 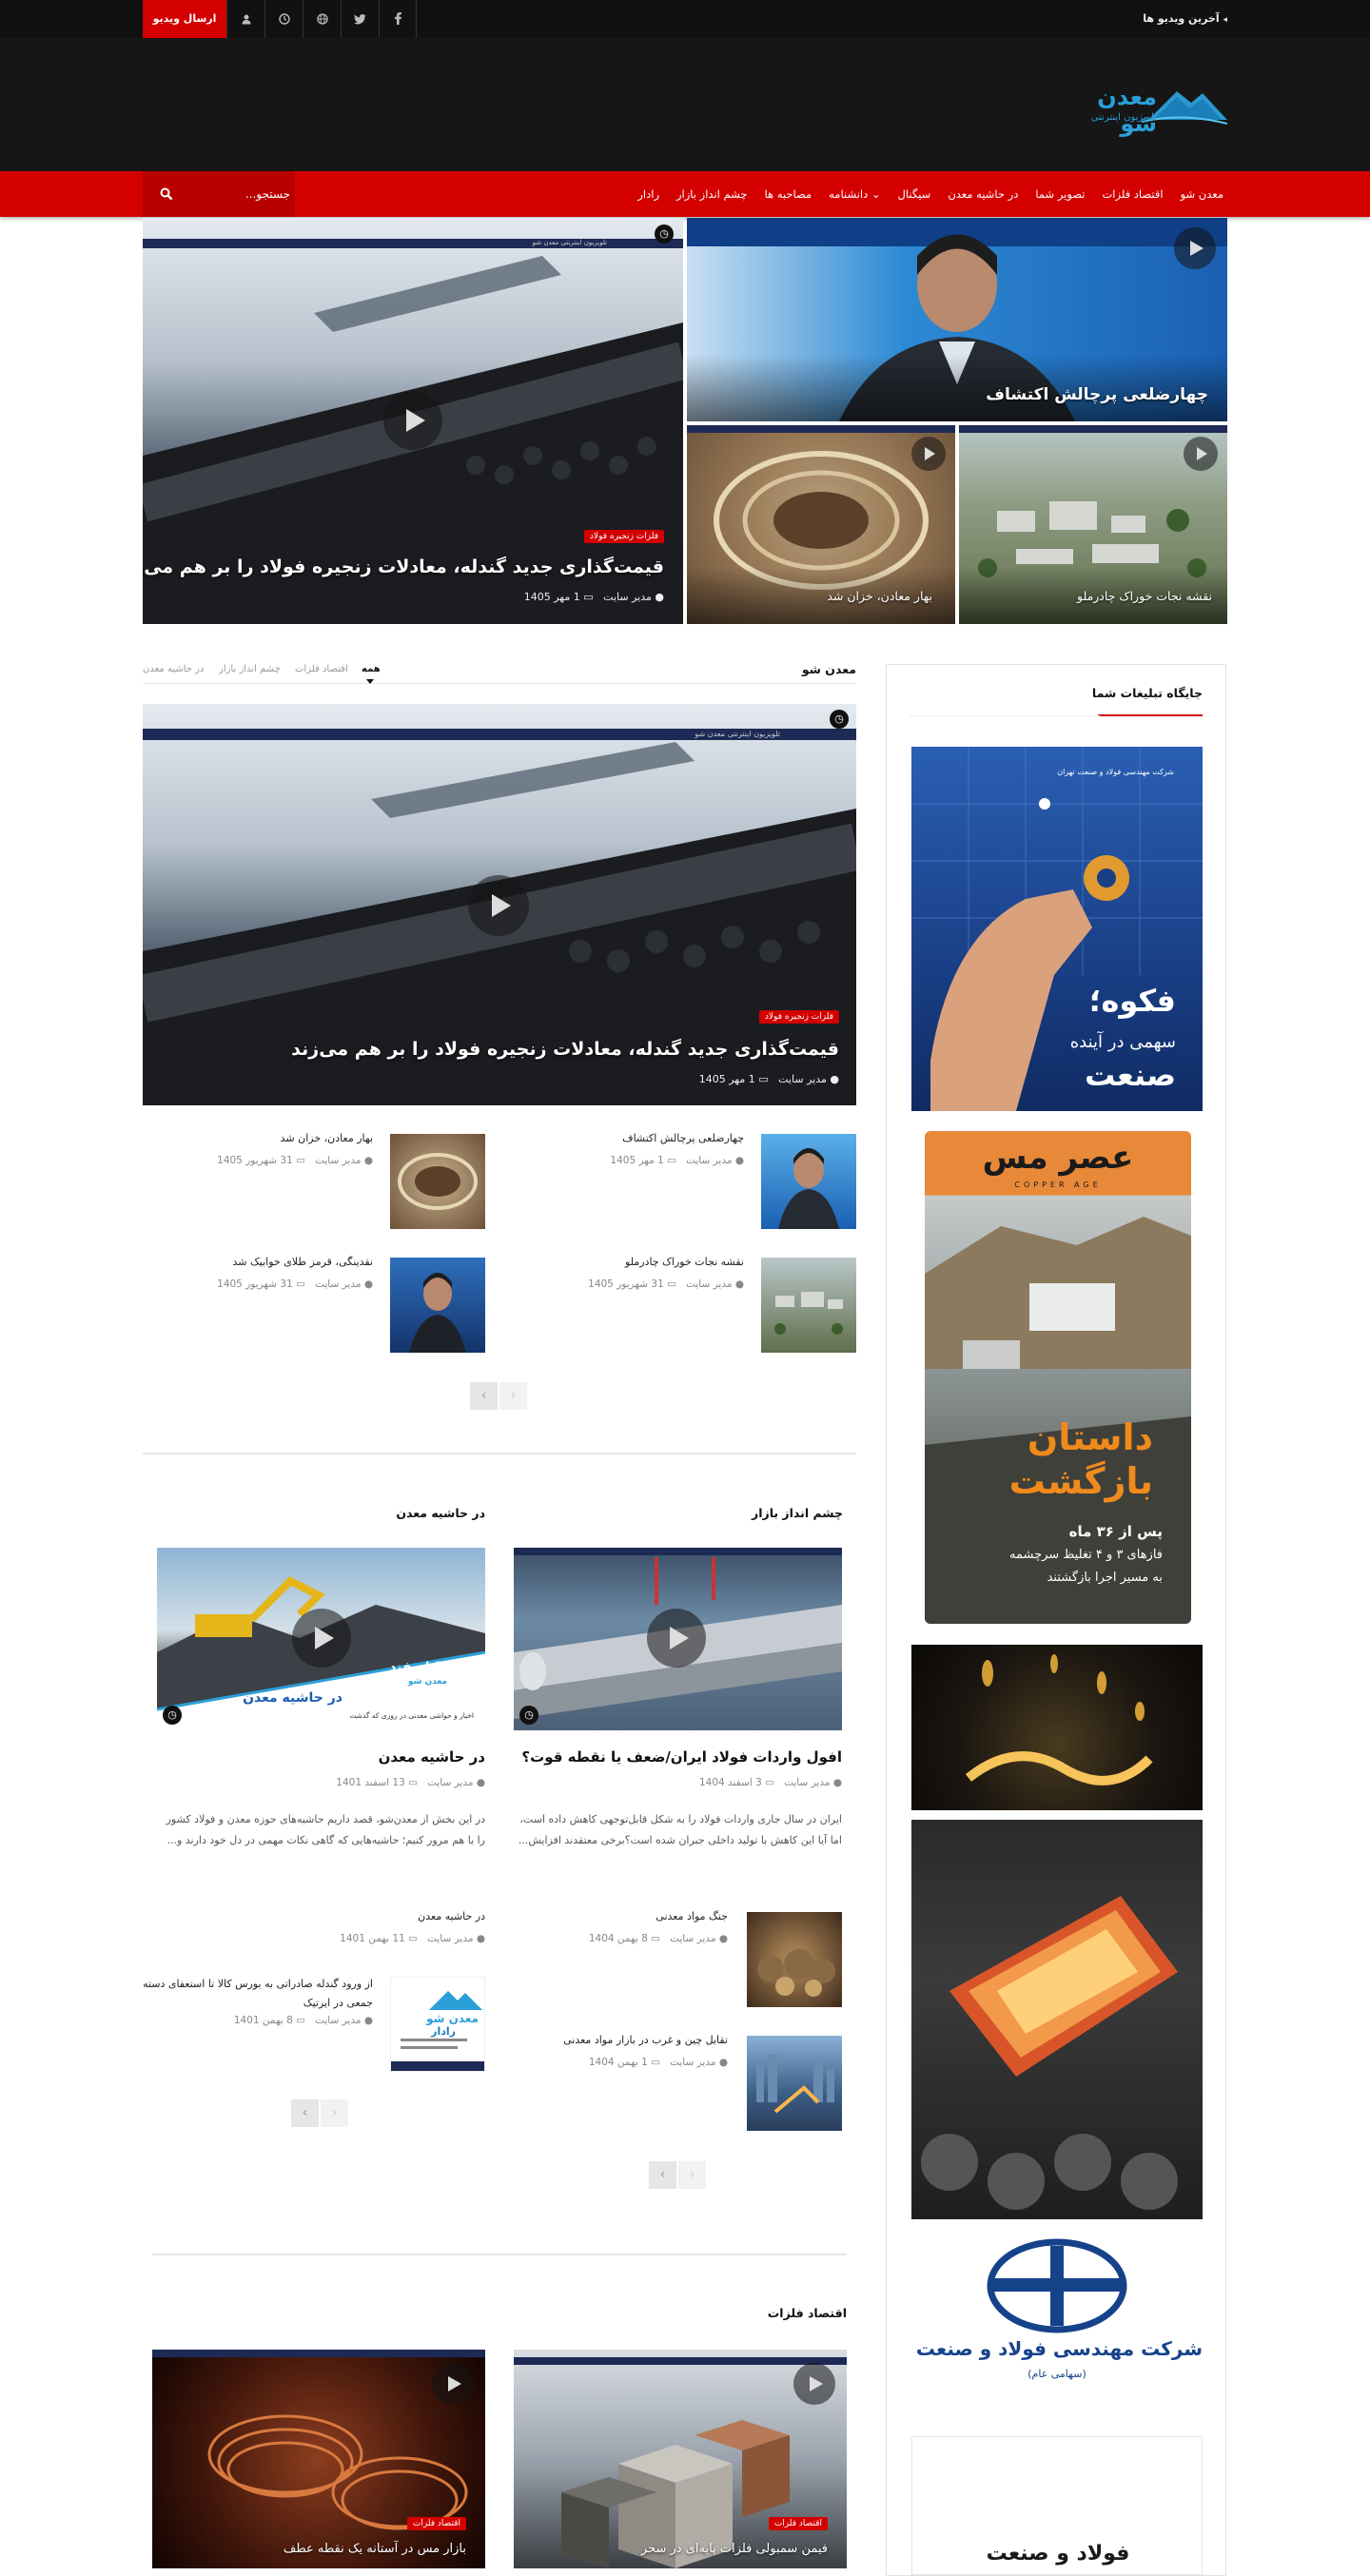 I want to click on list-item-title: چهارضلعی پرچالش اکتشاف, so click(x=683, y=1138).